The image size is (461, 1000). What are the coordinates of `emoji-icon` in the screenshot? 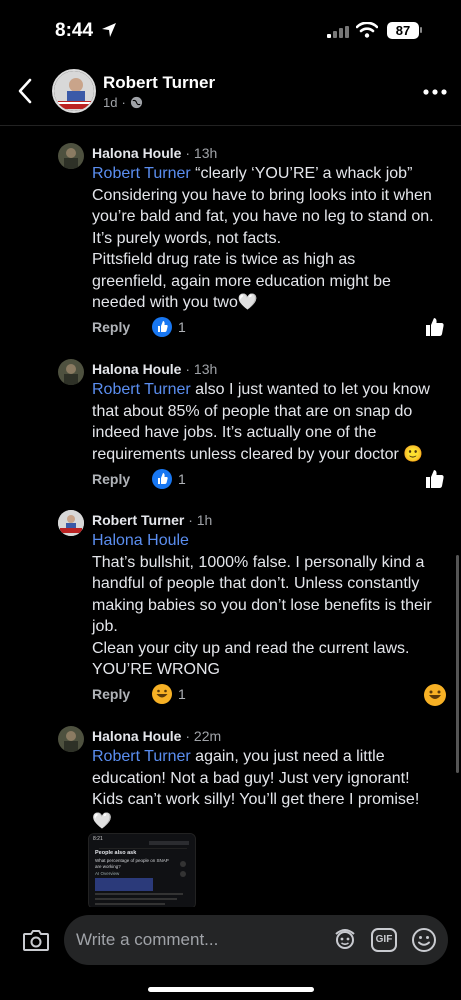 It's located at (424, 940).